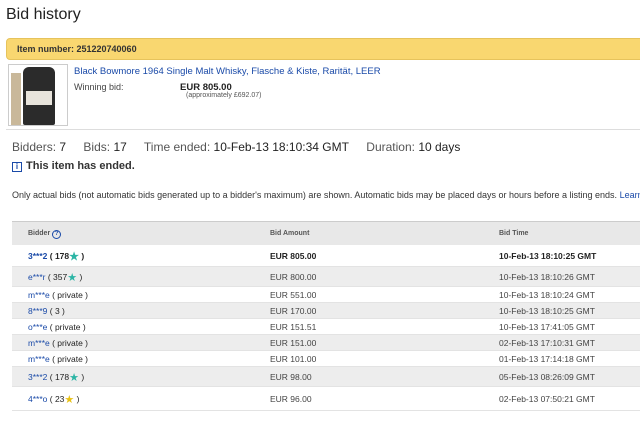 The height and width of the screenshot is (422, 640). Describe the element at coordinates (547, 327) in the screenshot. I see `bid-time-cell: 10-Feb-13 17:41:05 GMT` at that location.